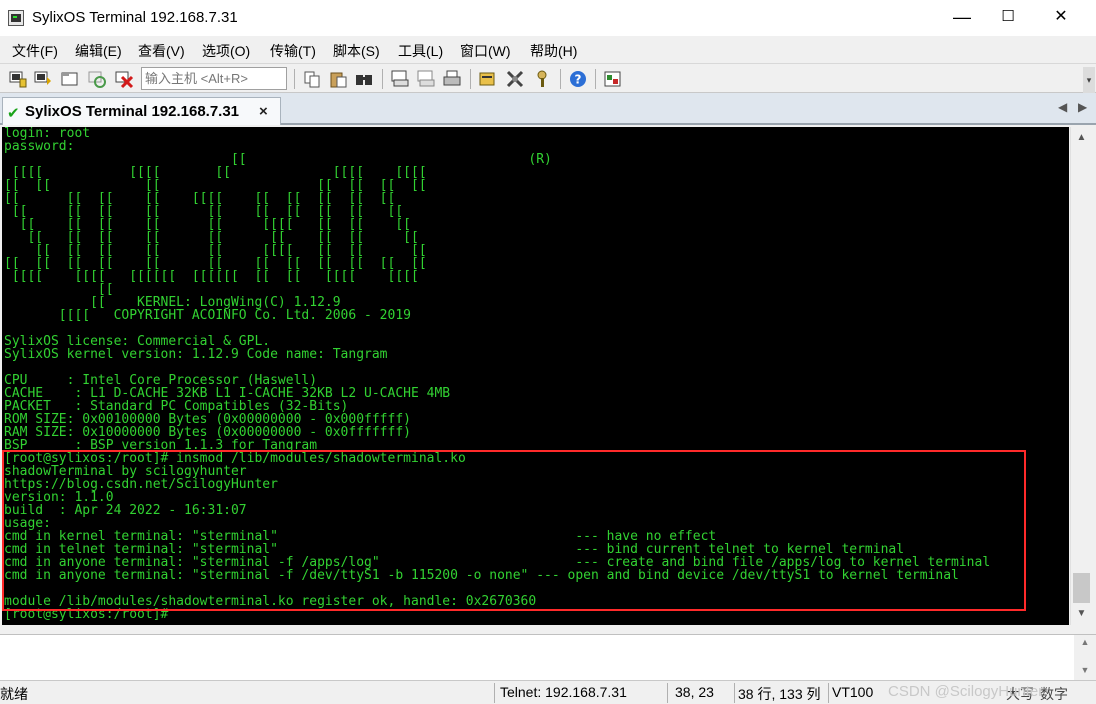 The height and width of the screenshot is (704, 1096). I want to click on toolbar: ? ▾, so click(548, 78).